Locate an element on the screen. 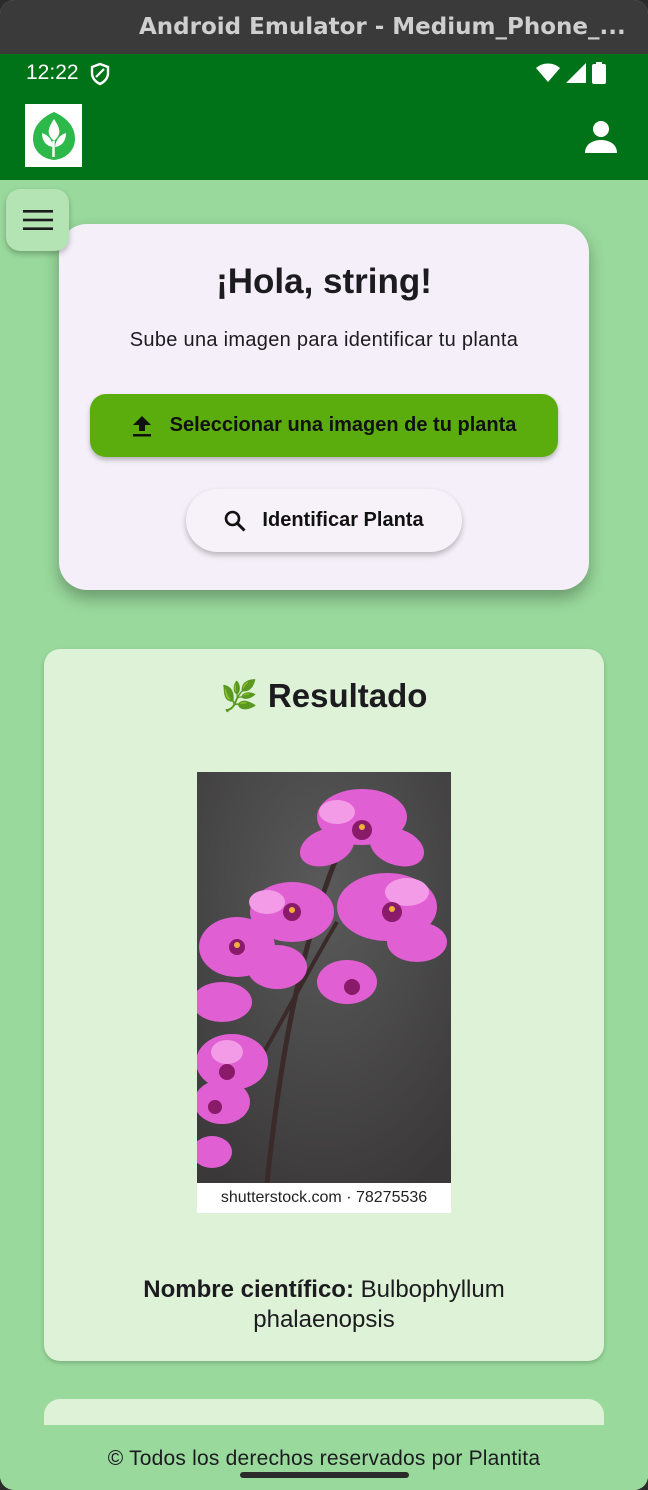 This screenshot has height=1490, width=648. plant-photo: shutterstock.com · 78275536 is located at coordinates (324, 992).